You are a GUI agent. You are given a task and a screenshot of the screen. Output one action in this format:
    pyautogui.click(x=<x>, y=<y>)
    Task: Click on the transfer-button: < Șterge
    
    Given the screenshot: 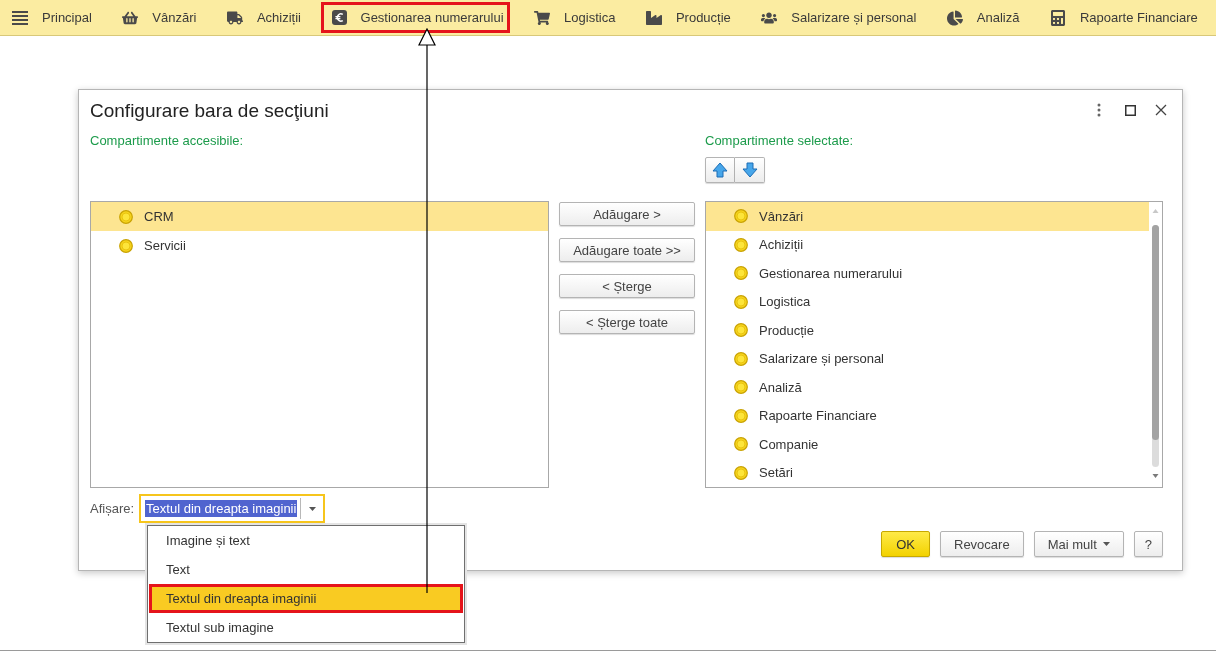 What is the action you would take?
    pyautogui.click(x=627, y=286)
    